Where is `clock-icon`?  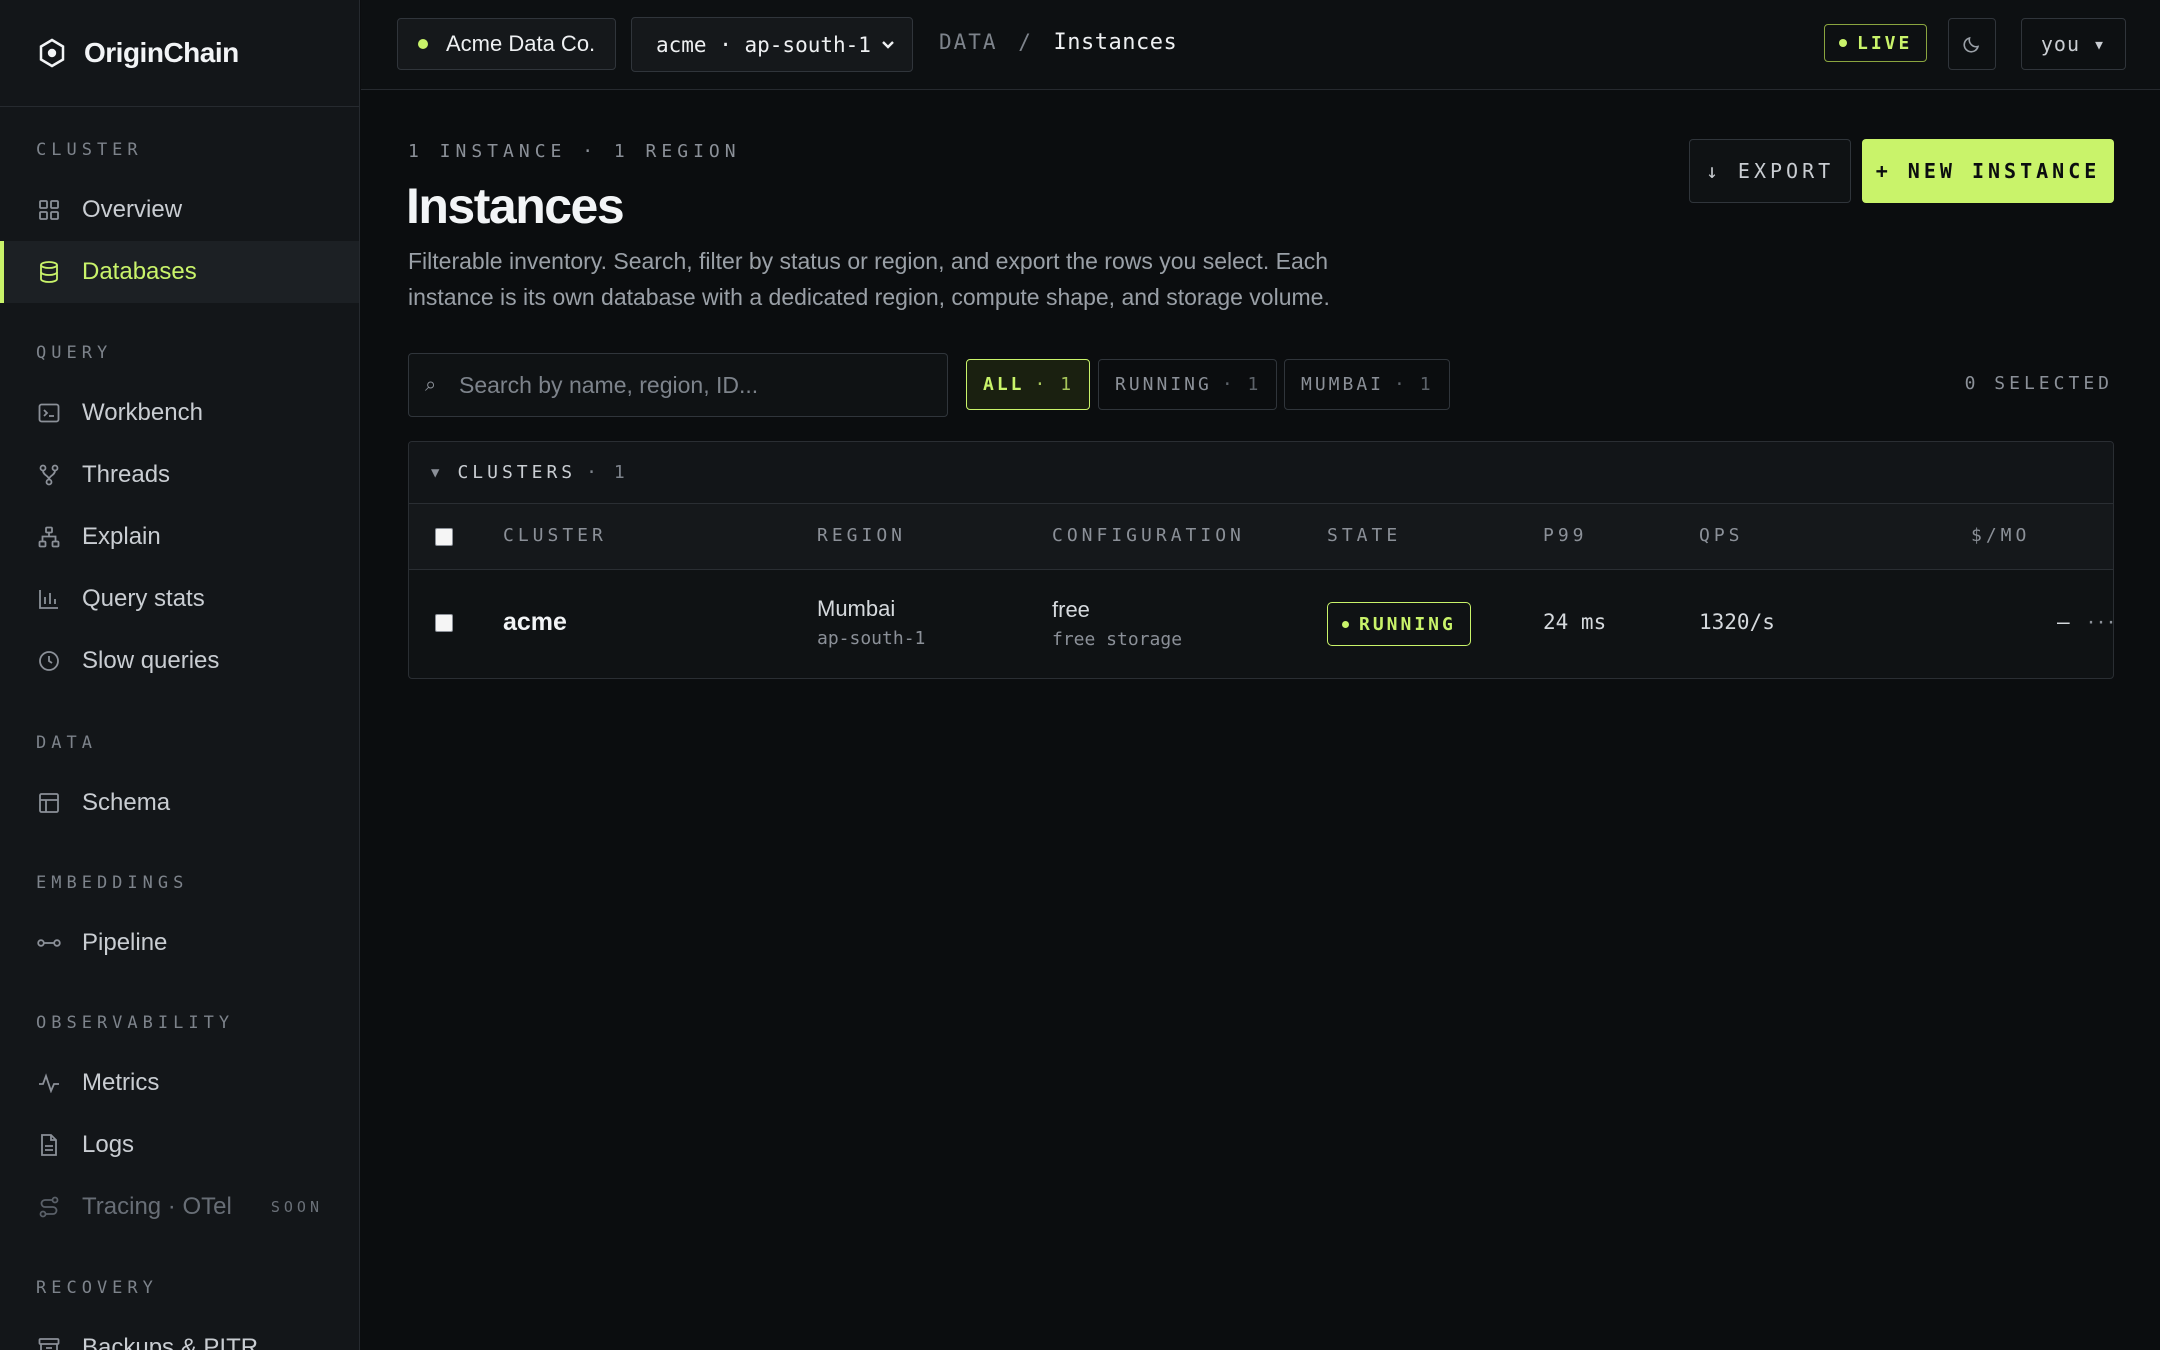 clock-icon is located at coordinates (49, 661).